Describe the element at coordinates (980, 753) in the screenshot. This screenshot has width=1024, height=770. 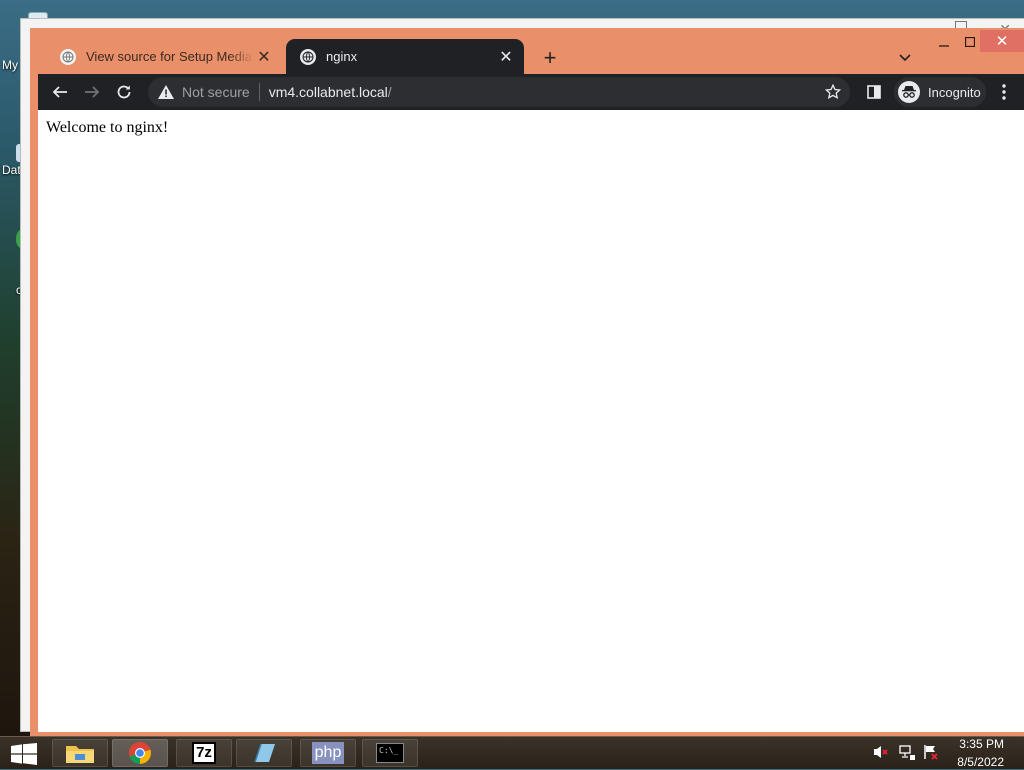
I see `system-clock: 3:35 PM 8/5/2022` at that location.